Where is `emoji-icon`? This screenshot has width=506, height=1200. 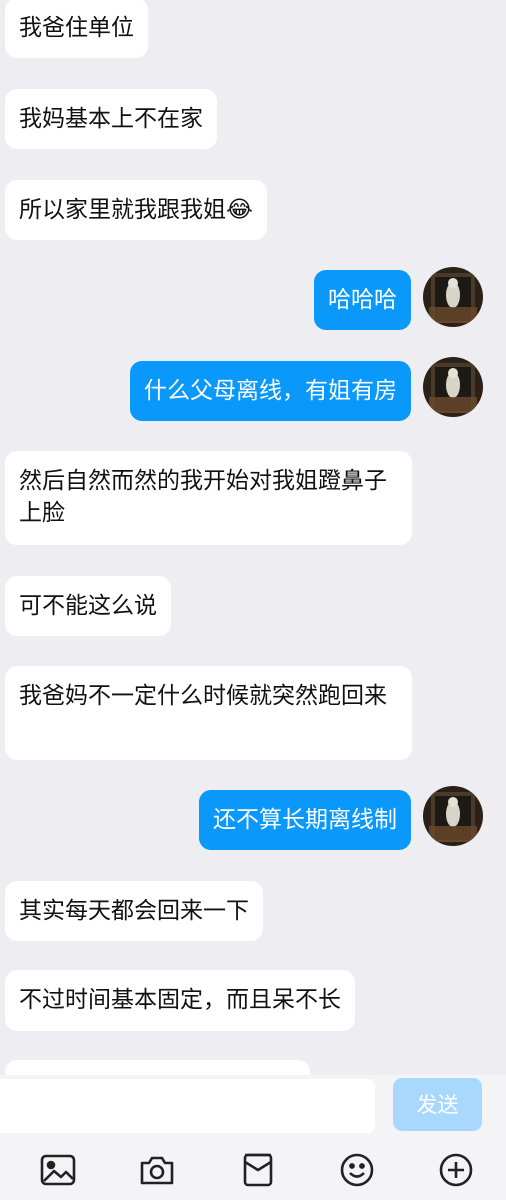
emoji-icon is located at coordinates (357, 1170).